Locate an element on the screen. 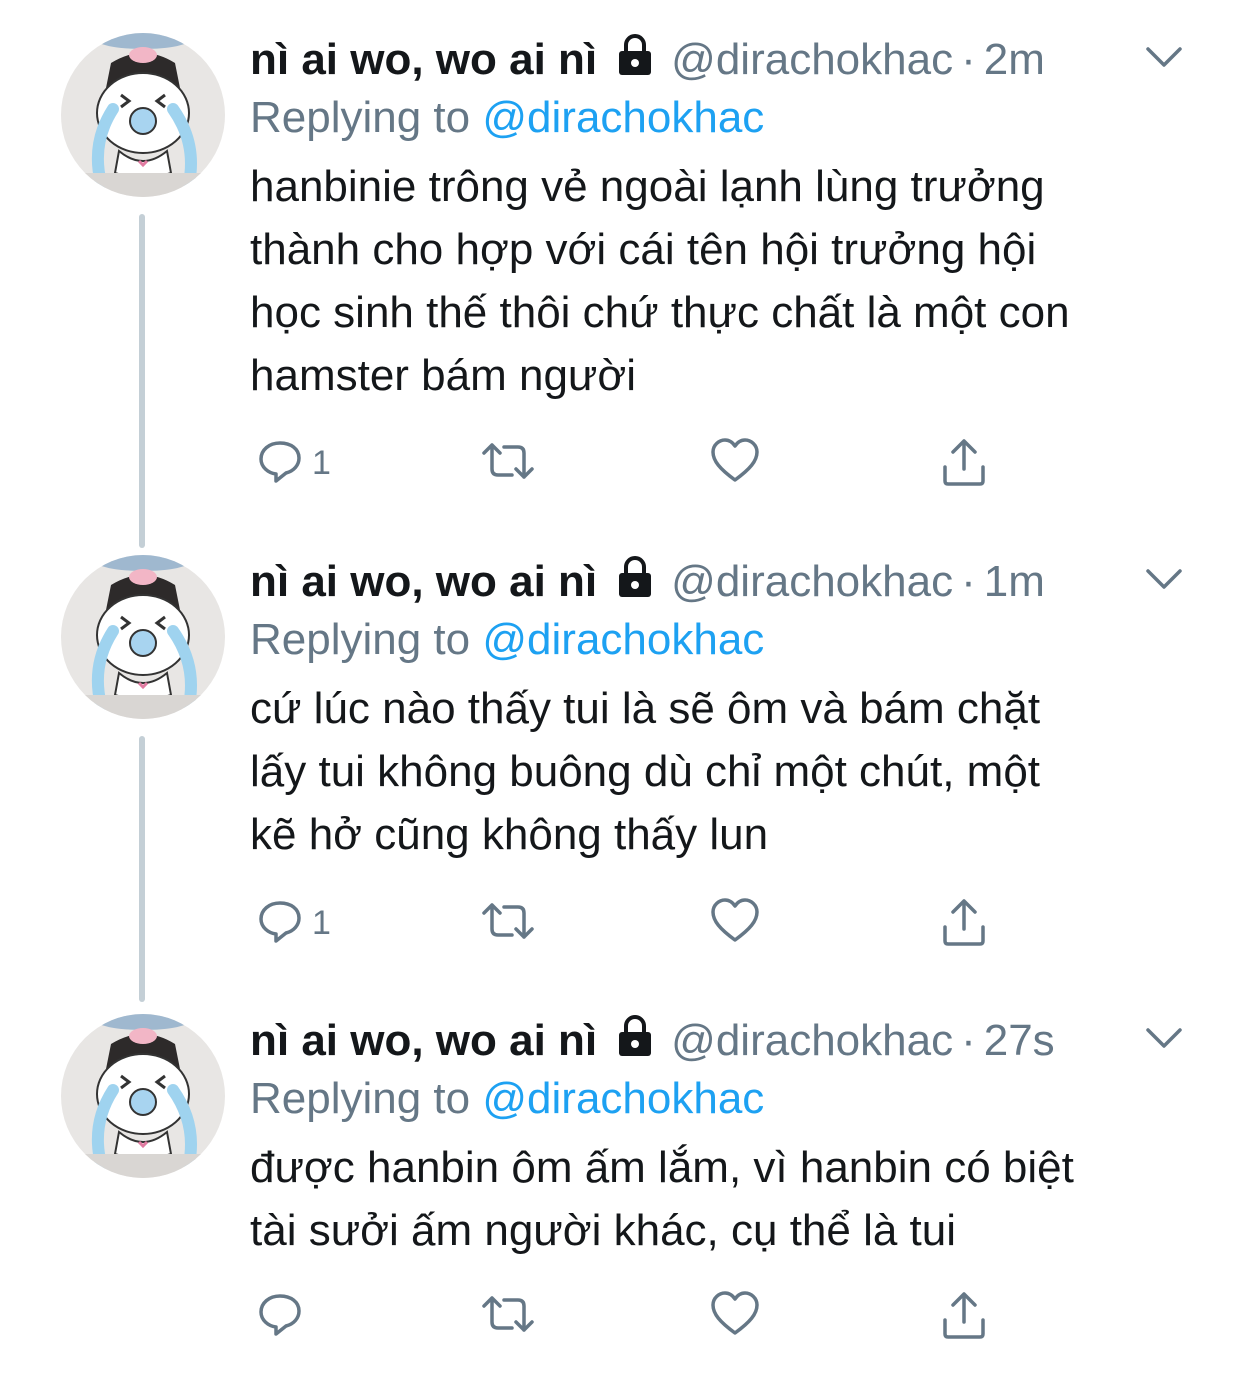  tweet-text-line: tài sưởi ấm người khác, cụ thể là tui is located at coordinates (603, 1230).